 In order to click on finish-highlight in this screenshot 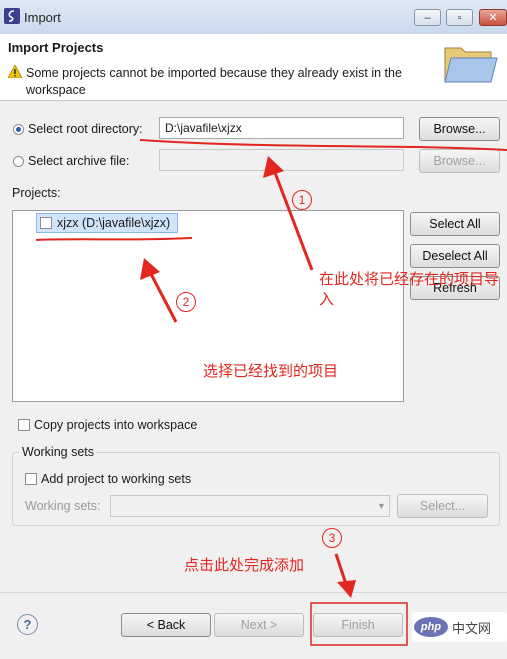, I will do `click(359, 624)`.